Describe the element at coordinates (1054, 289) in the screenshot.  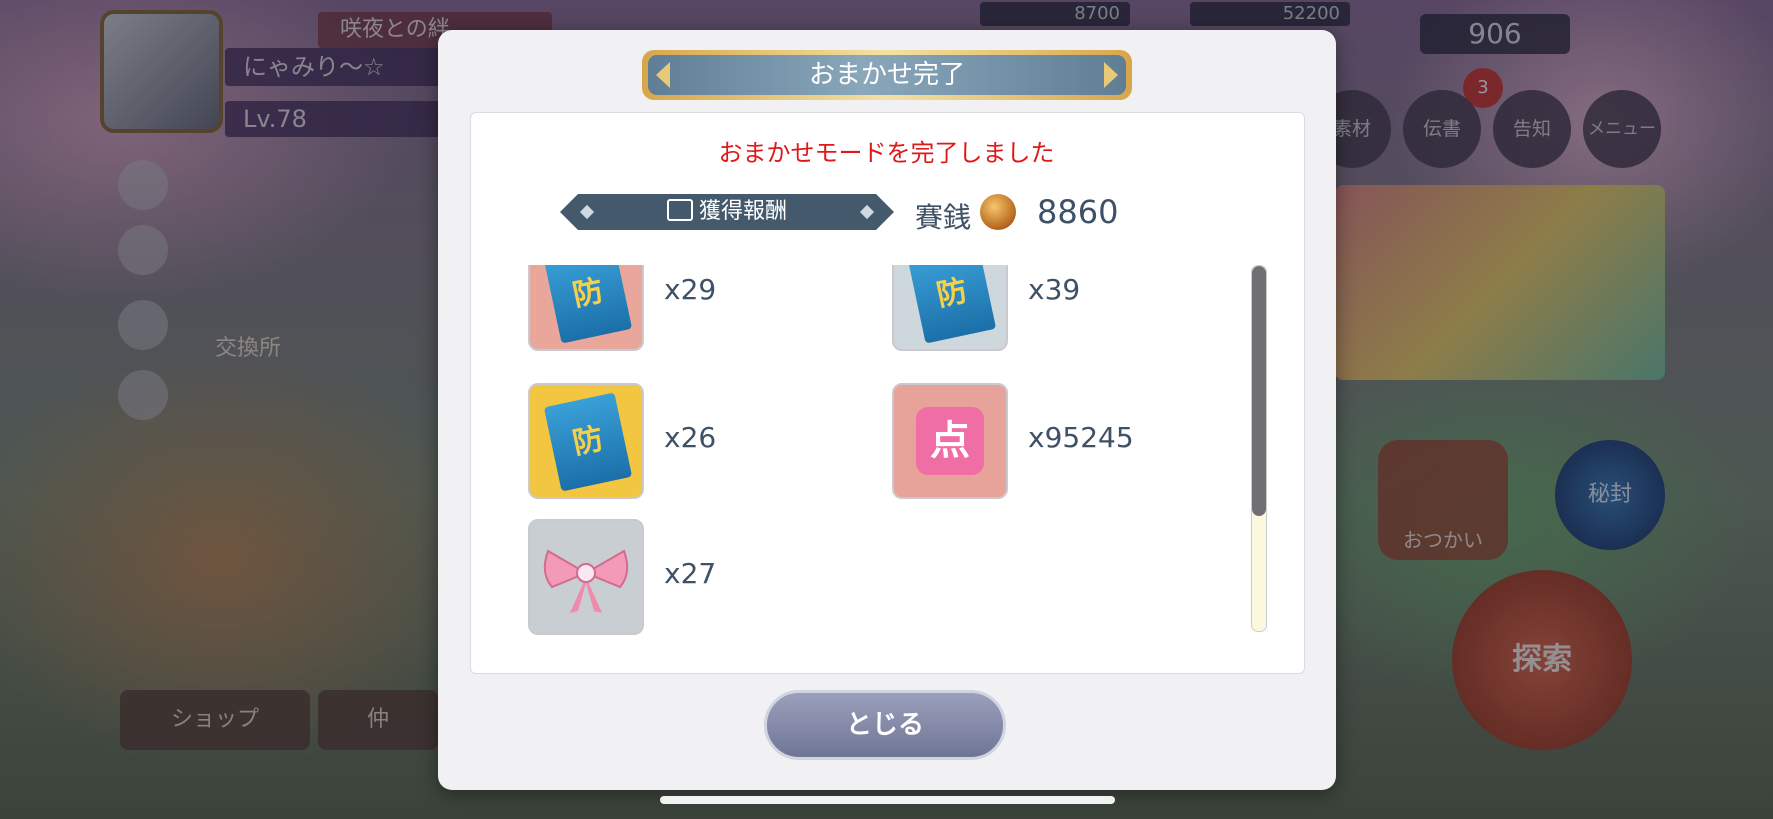
I see `item-quantity: x39` at that location.